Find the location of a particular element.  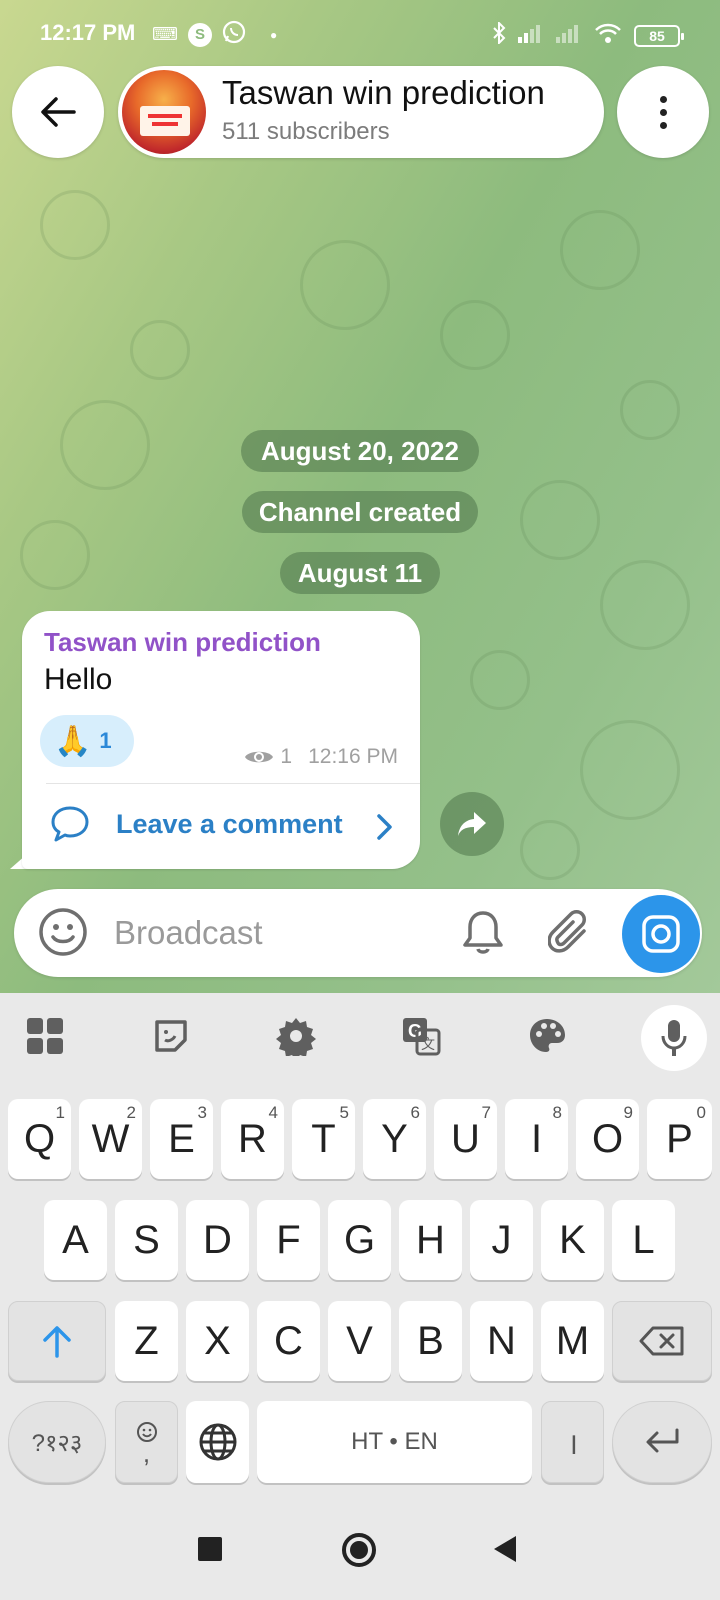

arrow-up-icon is located at coordinates (57, 1342).